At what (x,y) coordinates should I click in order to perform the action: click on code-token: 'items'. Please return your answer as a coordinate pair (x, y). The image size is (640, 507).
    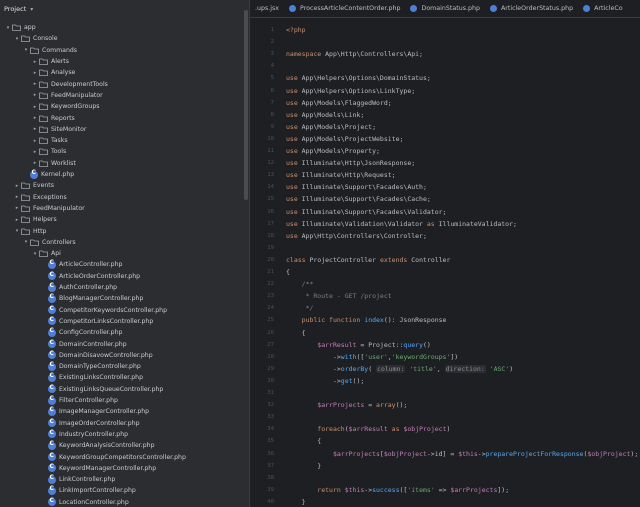
    Looking at the image, I should click on (421, 489).